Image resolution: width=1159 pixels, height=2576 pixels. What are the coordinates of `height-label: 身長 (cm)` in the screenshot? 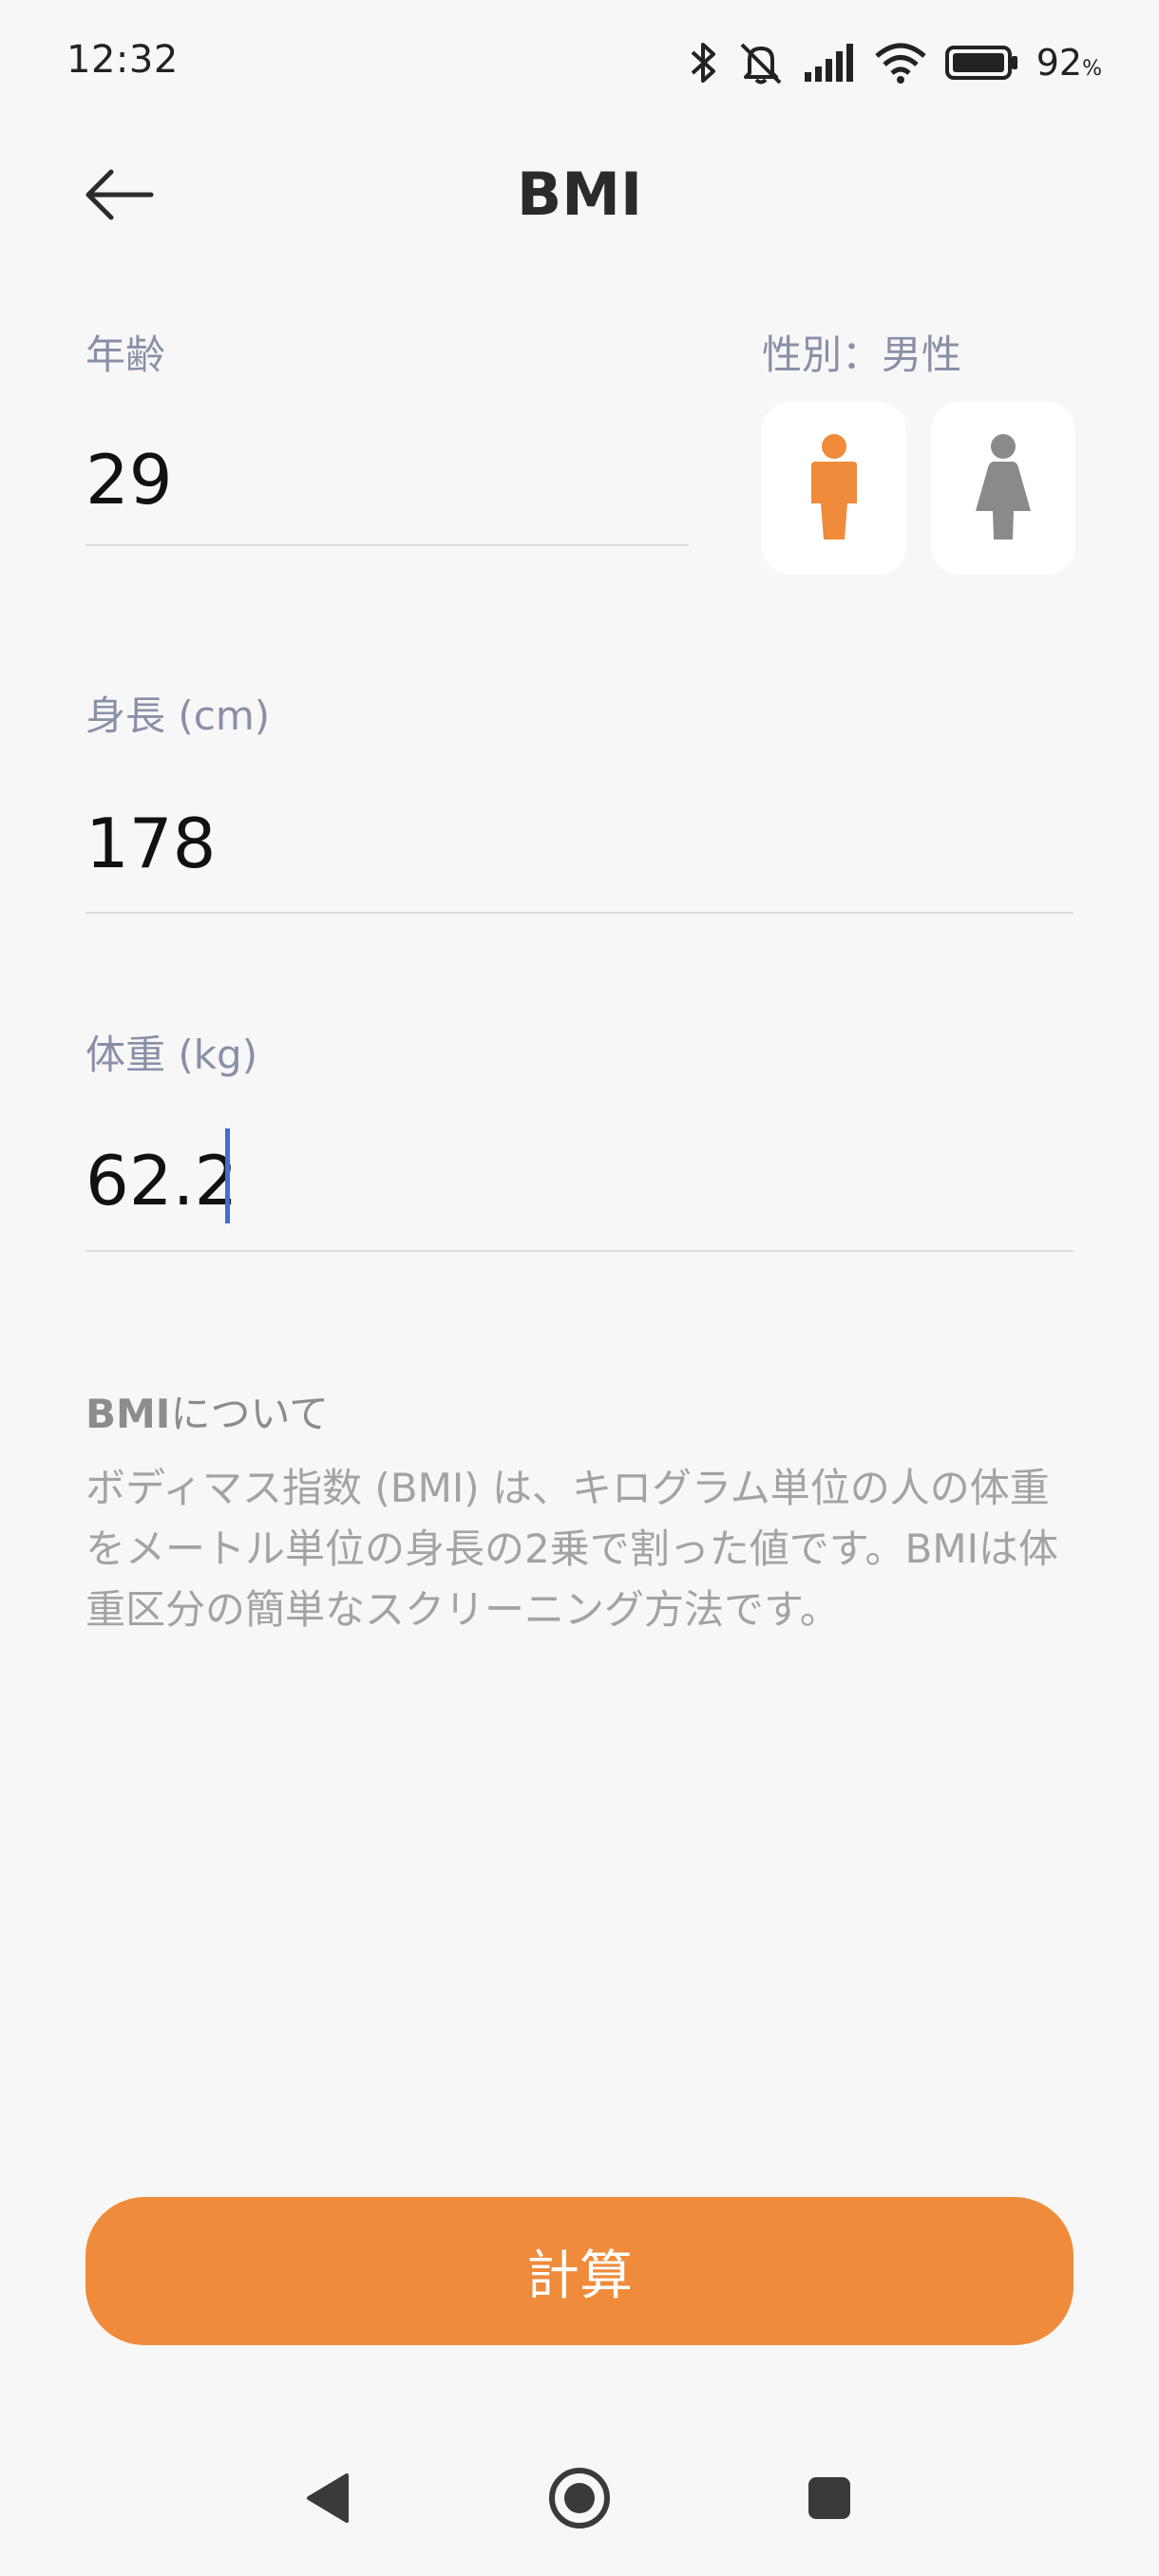 It's located at (178, 715).